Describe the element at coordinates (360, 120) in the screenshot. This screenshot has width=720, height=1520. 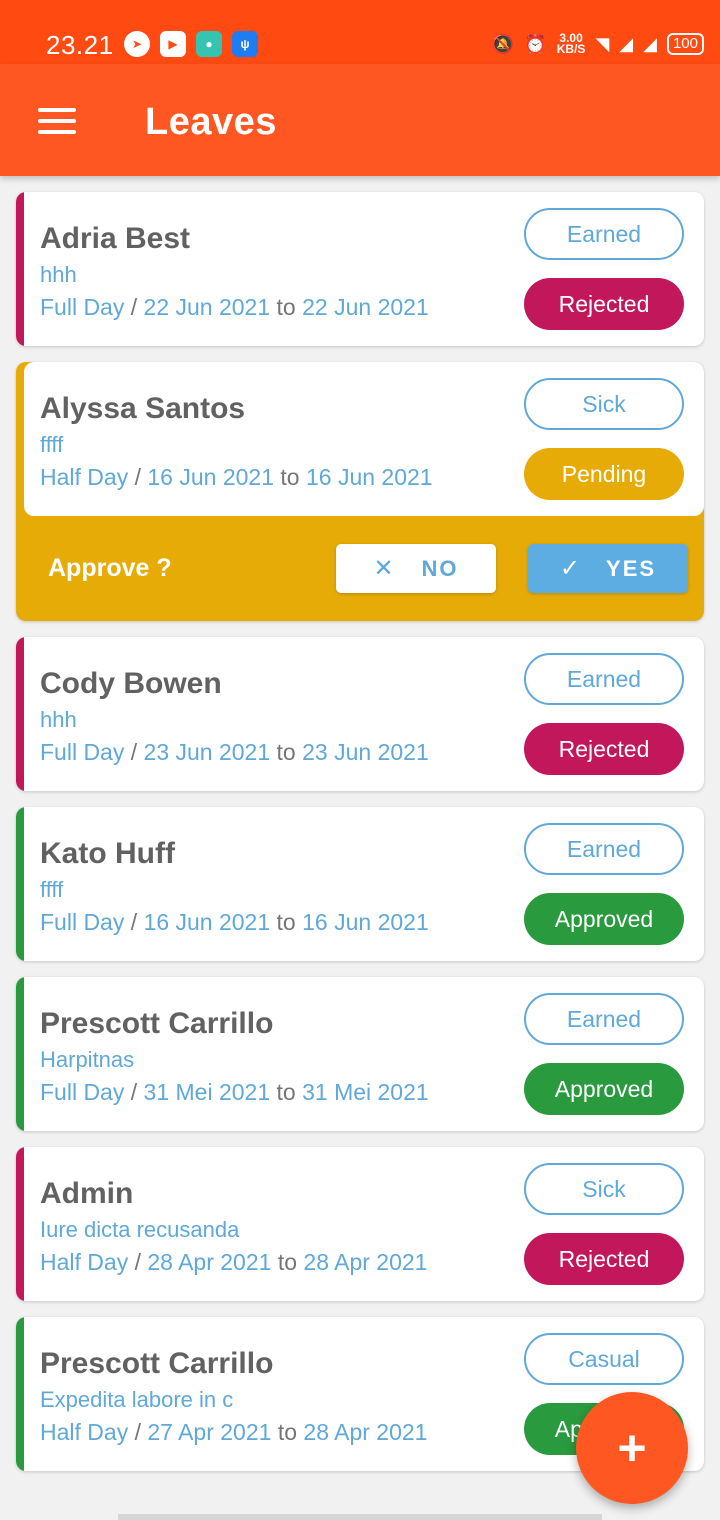
I see `app-bar: Leaves` at that location.